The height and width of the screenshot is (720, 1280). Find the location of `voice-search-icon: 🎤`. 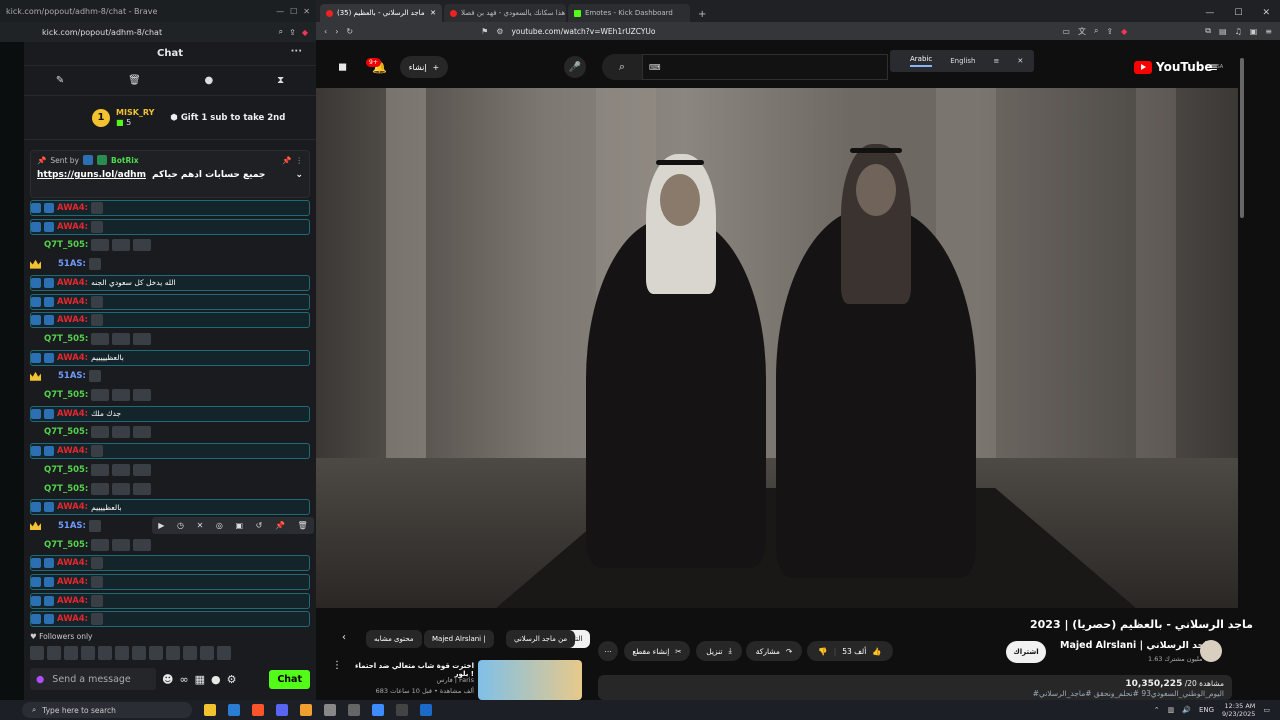

voice-search-icon: 🎤 is located at coordinates (575, 67).